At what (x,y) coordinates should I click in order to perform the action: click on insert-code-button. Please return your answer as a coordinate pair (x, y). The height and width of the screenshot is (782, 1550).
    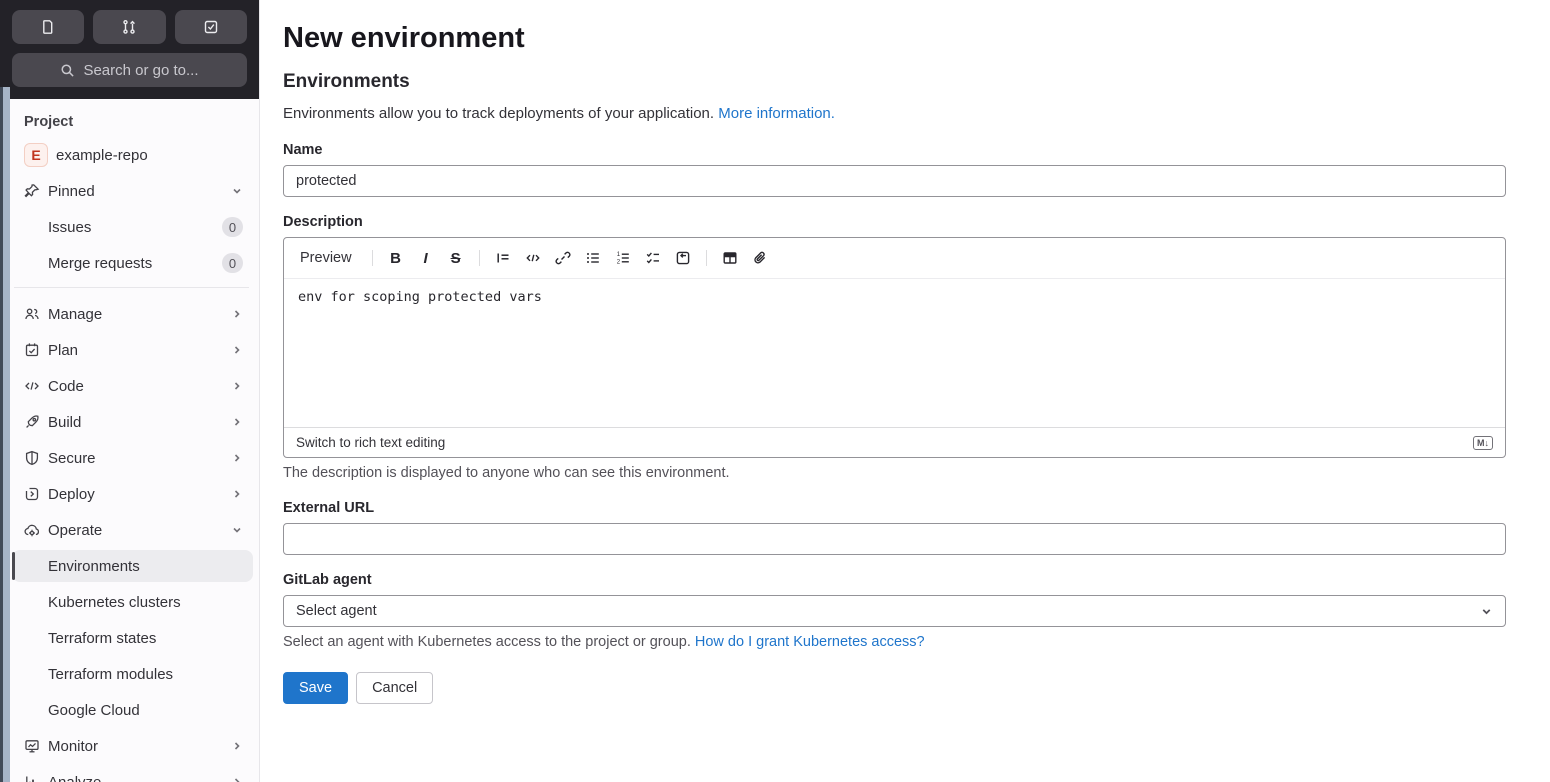
    Looking at the image, I should click on (533, 258).